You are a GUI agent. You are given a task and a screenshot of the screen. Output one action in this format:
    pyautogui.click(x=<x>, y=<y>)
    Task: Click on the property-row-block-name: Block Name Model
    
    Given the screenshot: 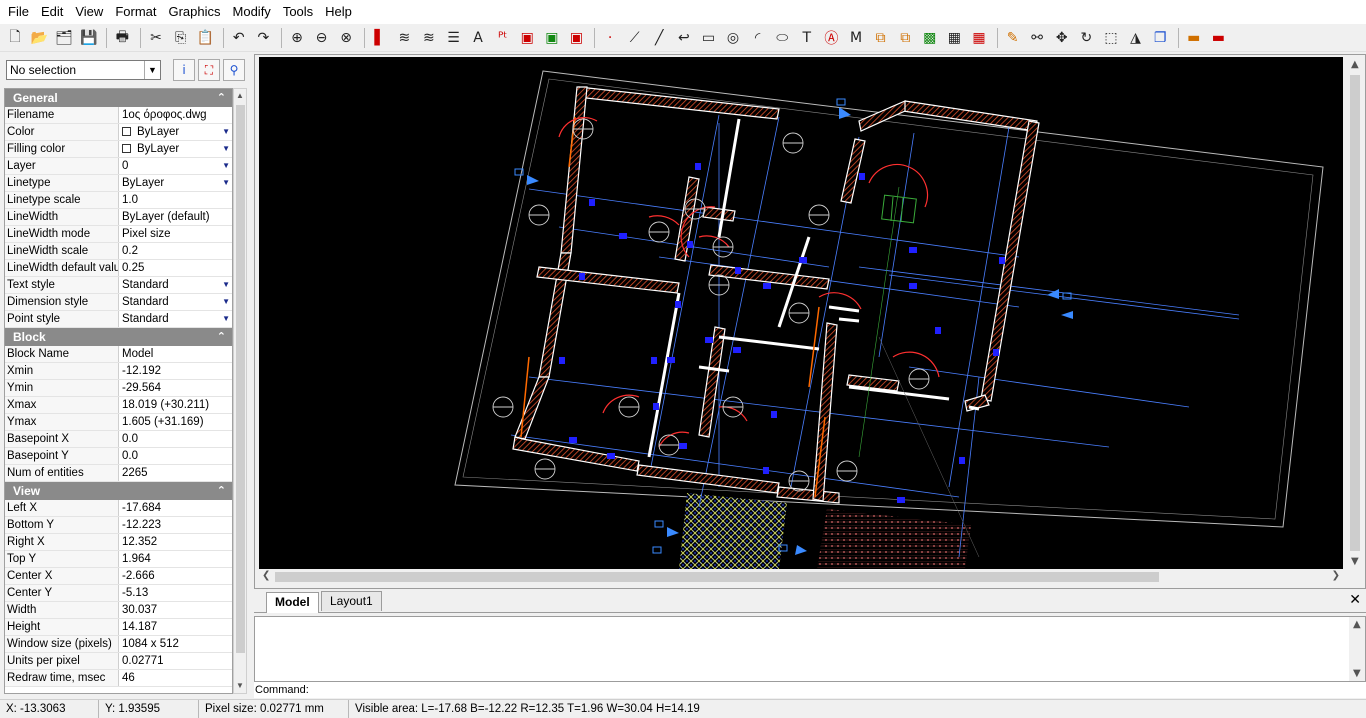 What is the action you would take?
    pyautogui.click(x=118, y=354)
    